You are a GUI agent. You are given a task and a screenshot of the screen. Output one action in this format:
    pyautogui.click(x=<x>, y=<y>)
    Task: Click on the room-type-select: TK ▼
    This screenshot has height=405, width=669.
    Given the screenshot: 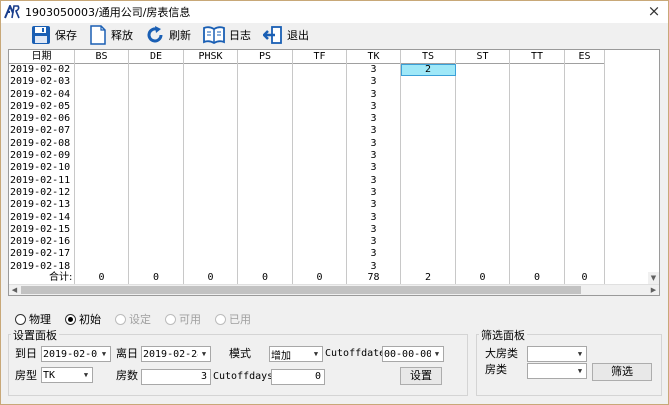 What is the action you would take?
    pyautogui.click(x=67, y=375)
    